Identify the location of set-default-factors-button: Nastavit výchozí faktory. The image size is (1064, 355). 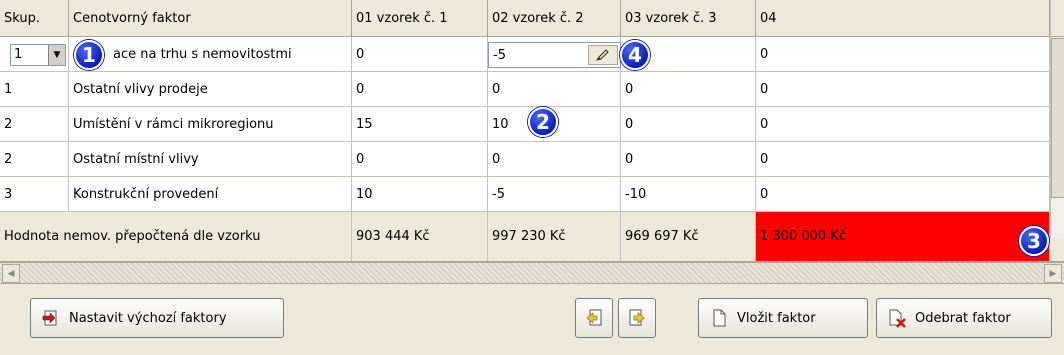
(157, 318).